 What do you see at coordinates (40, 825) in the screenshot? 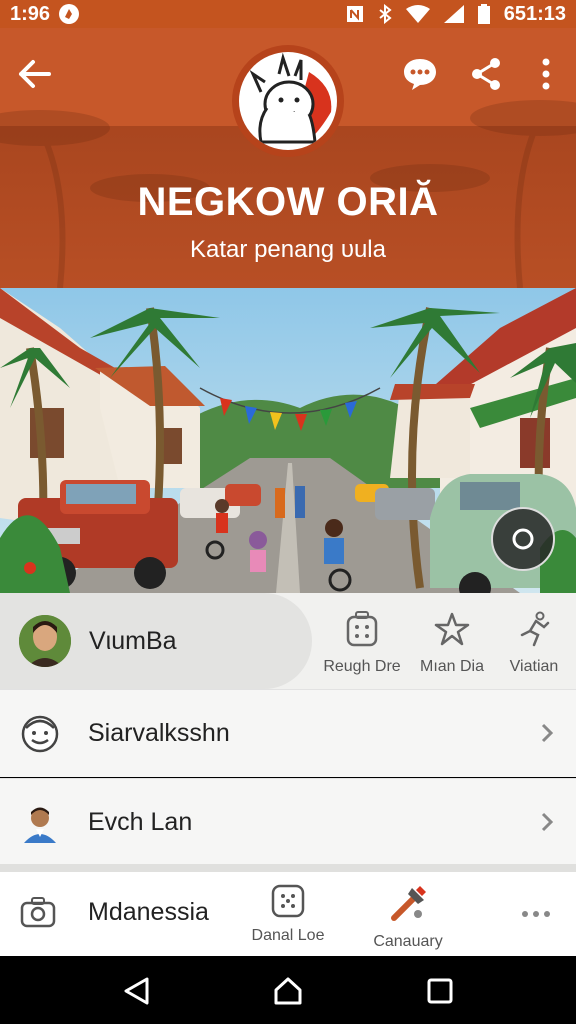
I see `person-avatar-icon` at bounding box center [40, 825].